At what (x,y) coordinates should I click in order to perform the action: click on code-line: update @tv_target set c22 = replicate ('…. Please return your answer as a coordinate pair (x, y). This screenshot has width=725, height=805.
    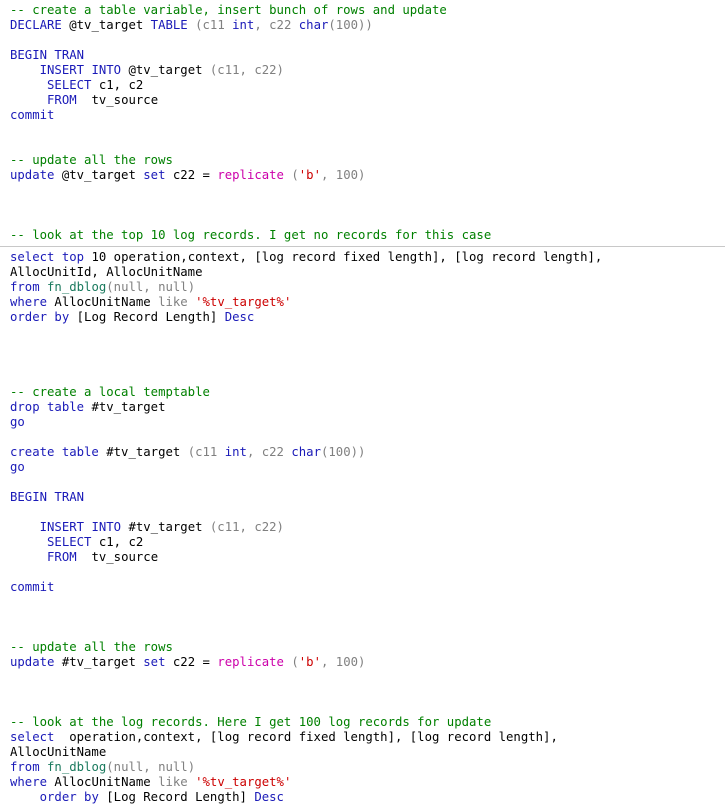
    Looking at the image, I should click on (362, 175).